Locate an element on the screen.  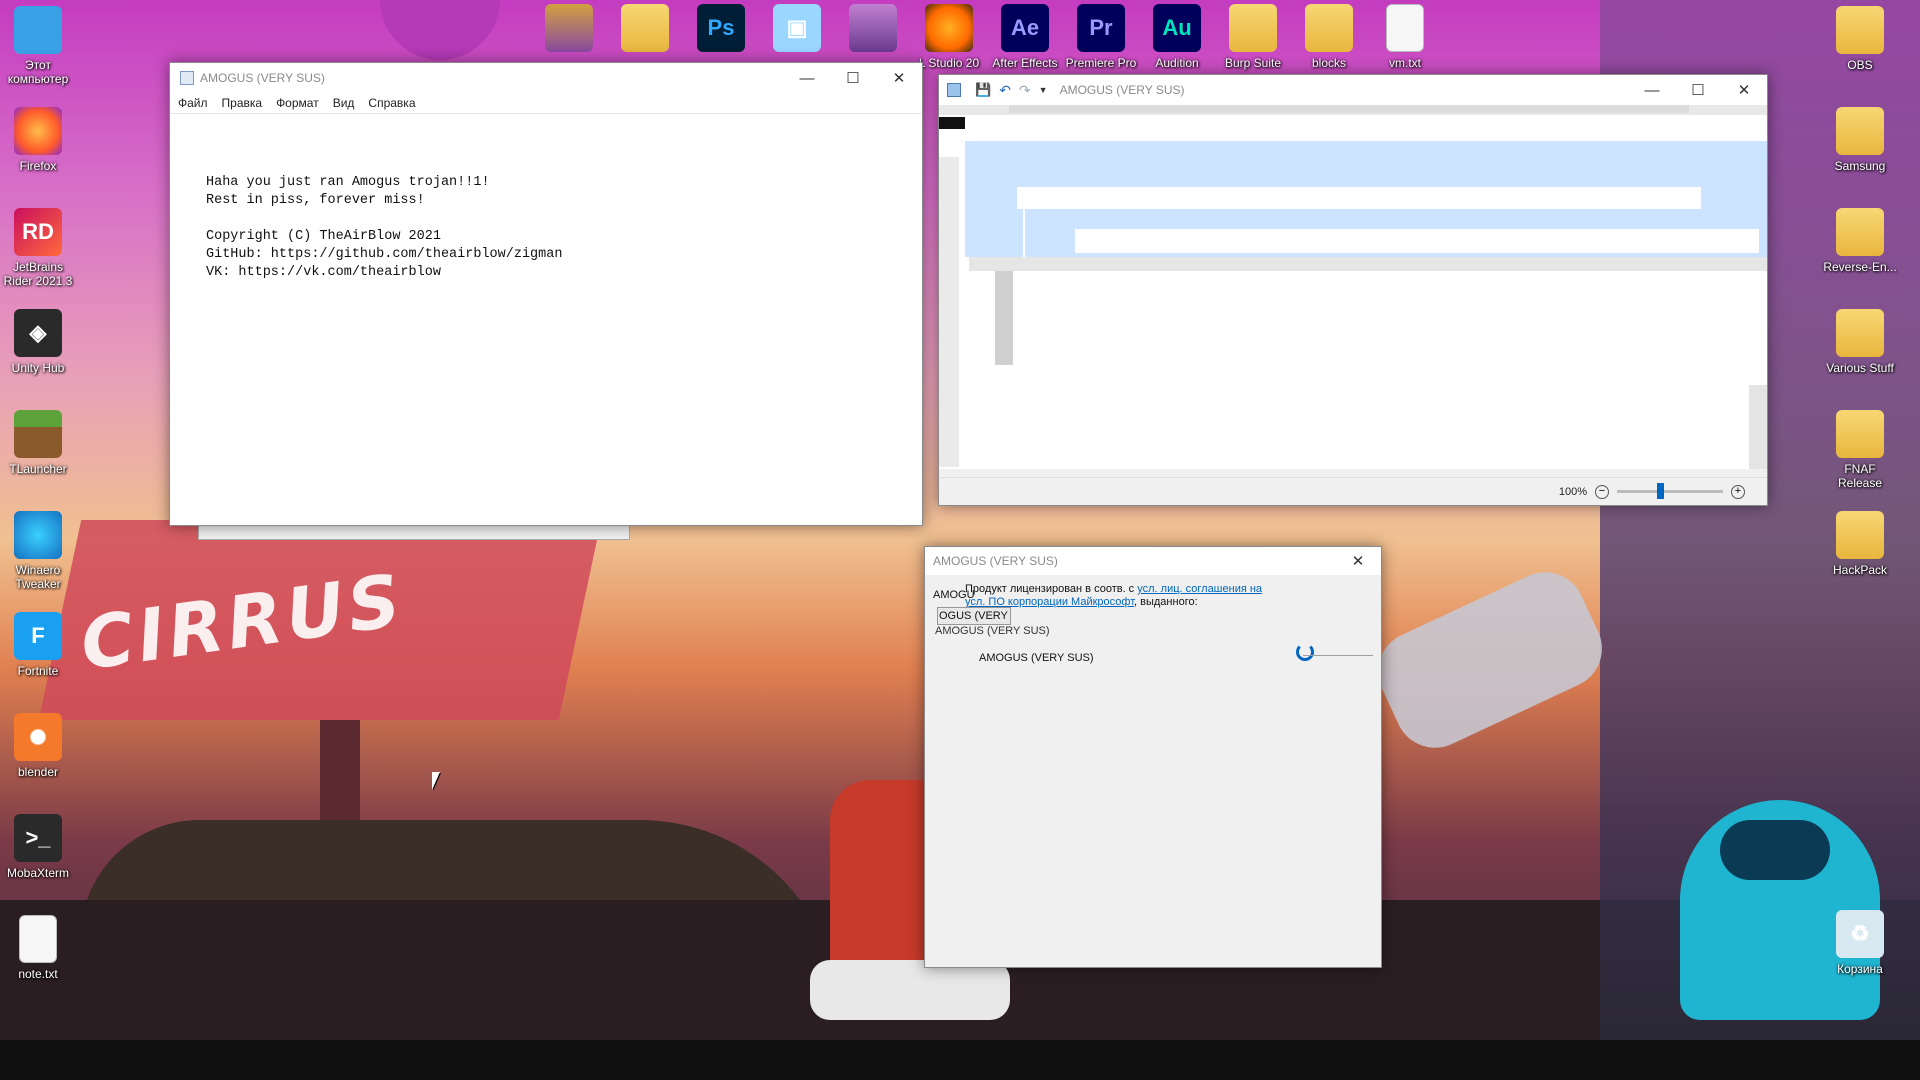
divider is located at coordinates (1338, 655).